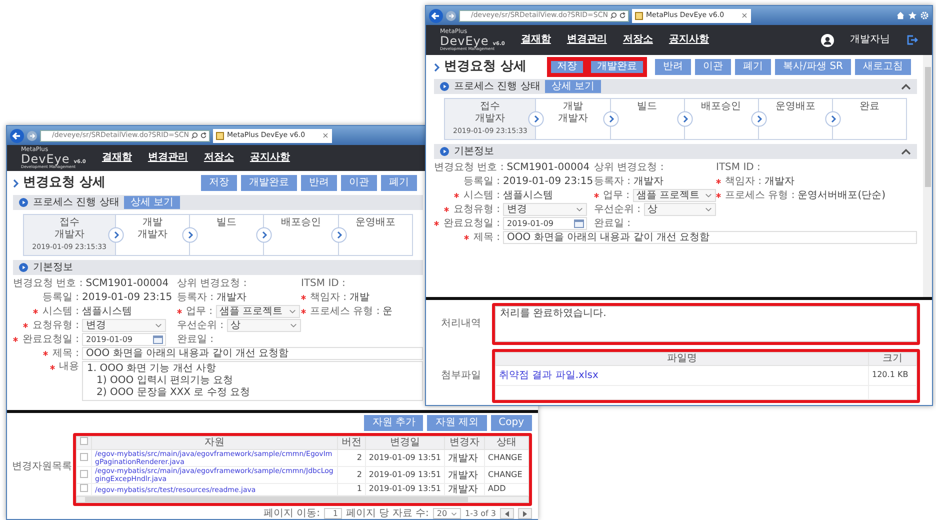 Image resolution: width=936 pixels, height=520 pixels. What do you see at coordinates (387, 312) in the screenshot?
I see `field-value: 운` at bounding box center [387, 312].